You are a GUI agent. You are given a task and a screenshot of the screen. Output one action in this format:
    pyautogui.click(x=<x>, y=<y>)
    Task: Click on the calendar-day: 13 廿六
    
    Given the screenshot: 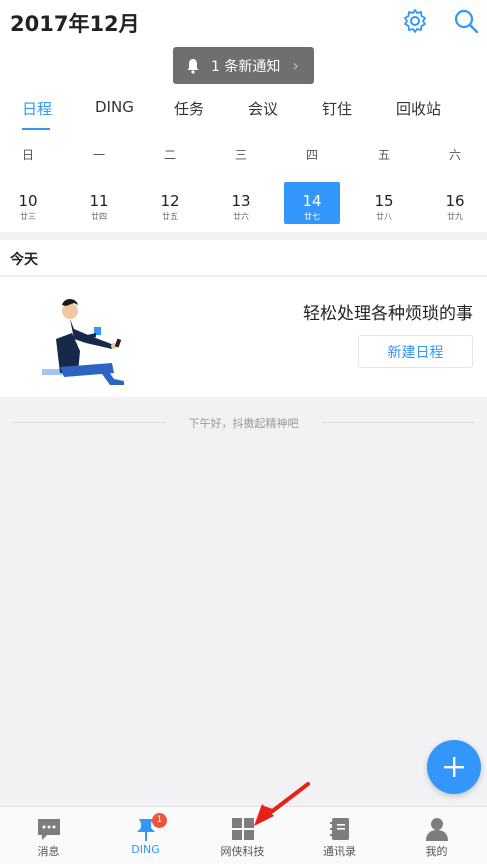 What is the action you would take?
    pyautogui.click(x=241, y=203)
    